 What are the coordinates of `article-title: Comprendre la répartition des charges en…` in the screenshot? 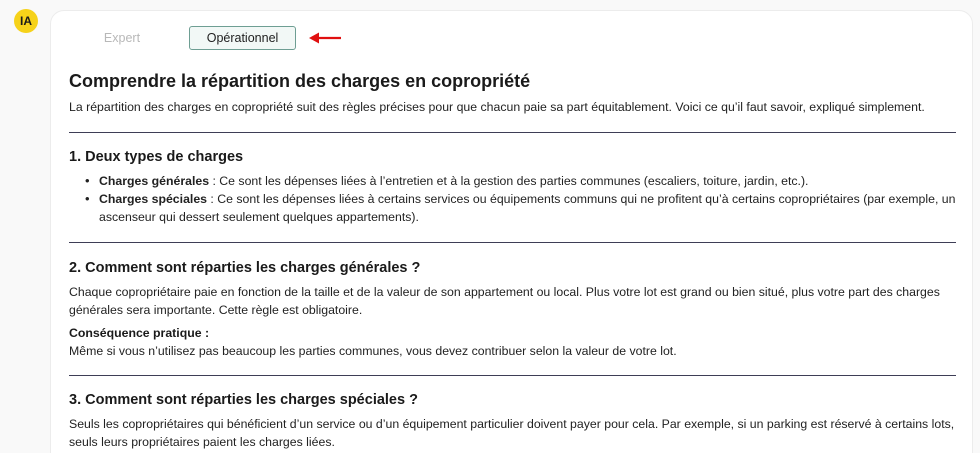 It's located at (300, 81).